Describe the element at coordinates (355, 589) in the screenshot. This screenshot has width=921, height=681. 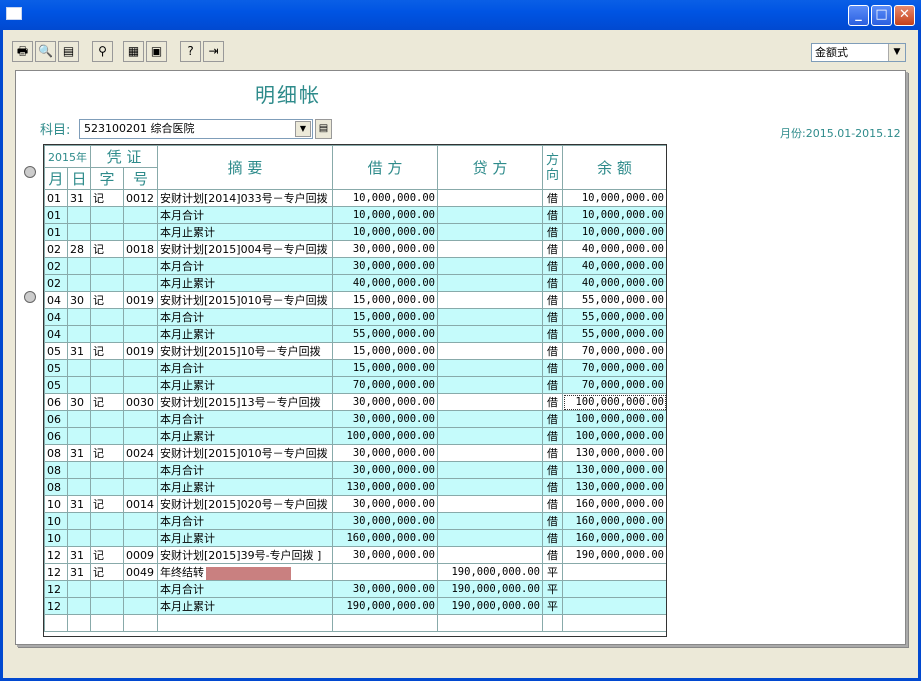
I see `table-row: 12 本月合计 30,000,000.00 190,000,000.00 平` at that location.